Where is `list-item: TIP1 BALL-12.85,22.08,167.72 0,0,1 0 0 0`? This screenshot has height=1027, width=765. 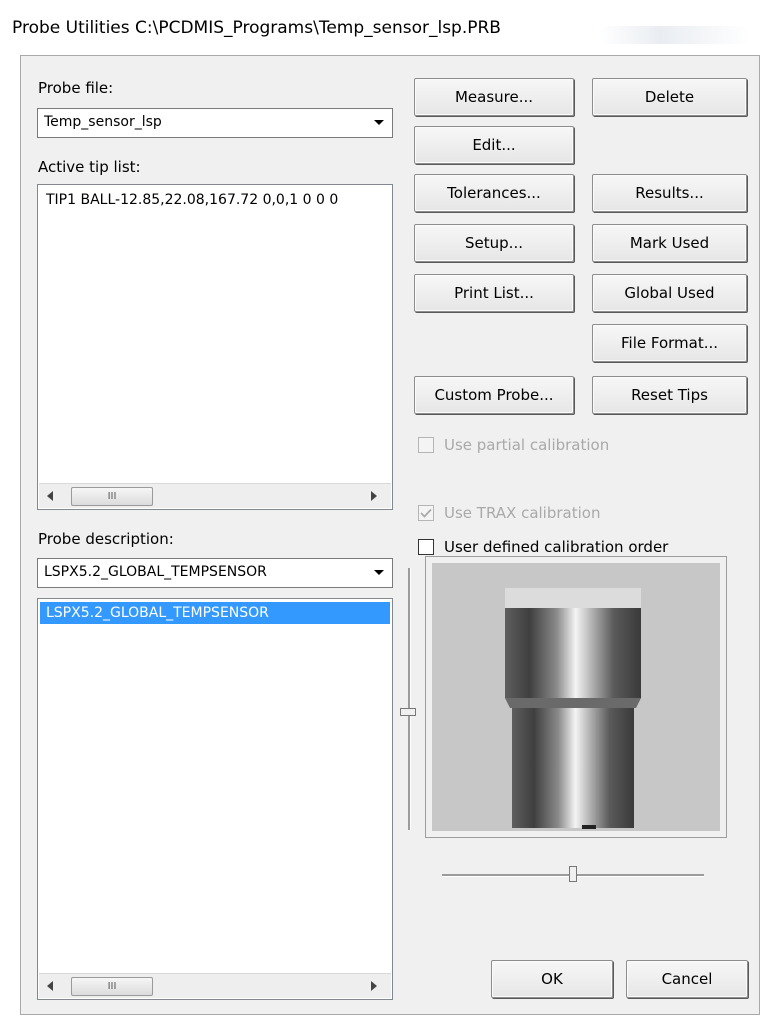
list-item: TIP1 BALL-12.85,22.08,167.72 0,0,1 0 0 0 is located at coordinates (215, 200).